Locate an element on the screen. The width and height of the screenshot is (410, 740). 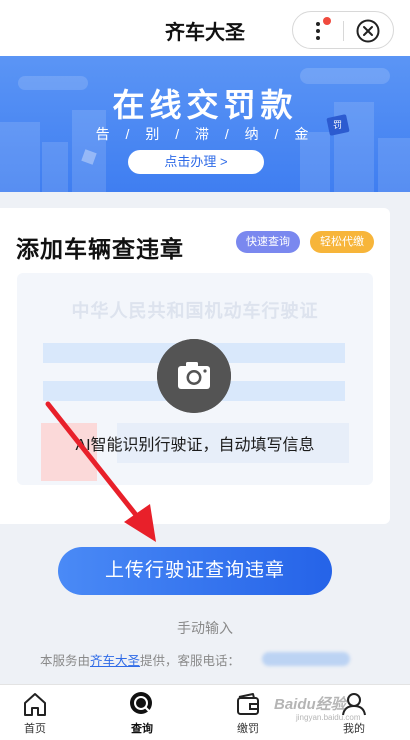
more-dots-icon is located at coordinates (318, 31).